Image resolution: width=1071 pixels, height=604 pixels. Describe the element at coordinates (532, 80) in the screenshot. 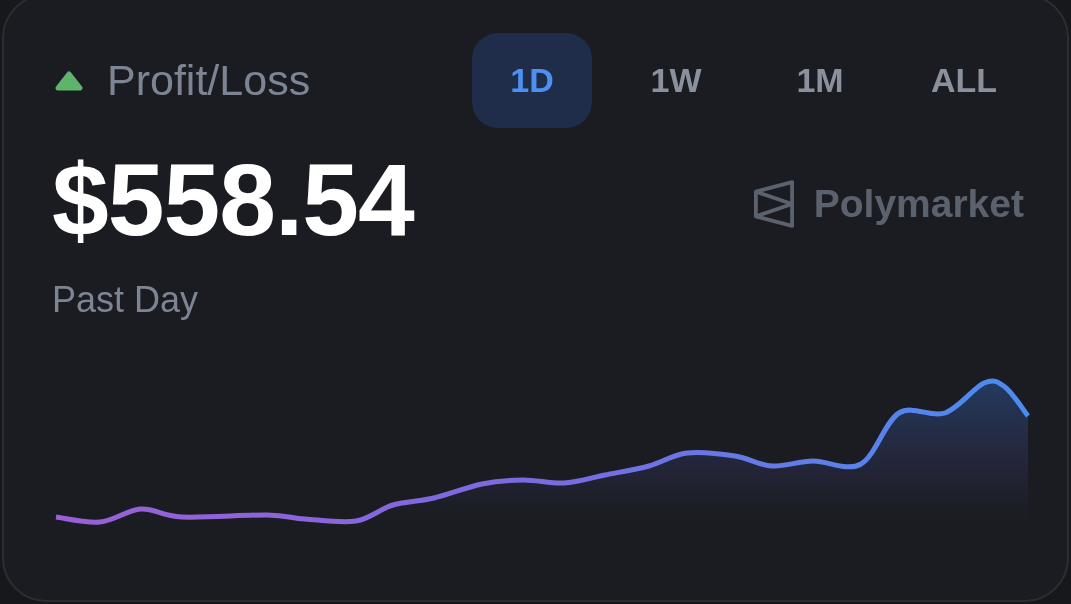

I see `period-tab: 1D` at that location.